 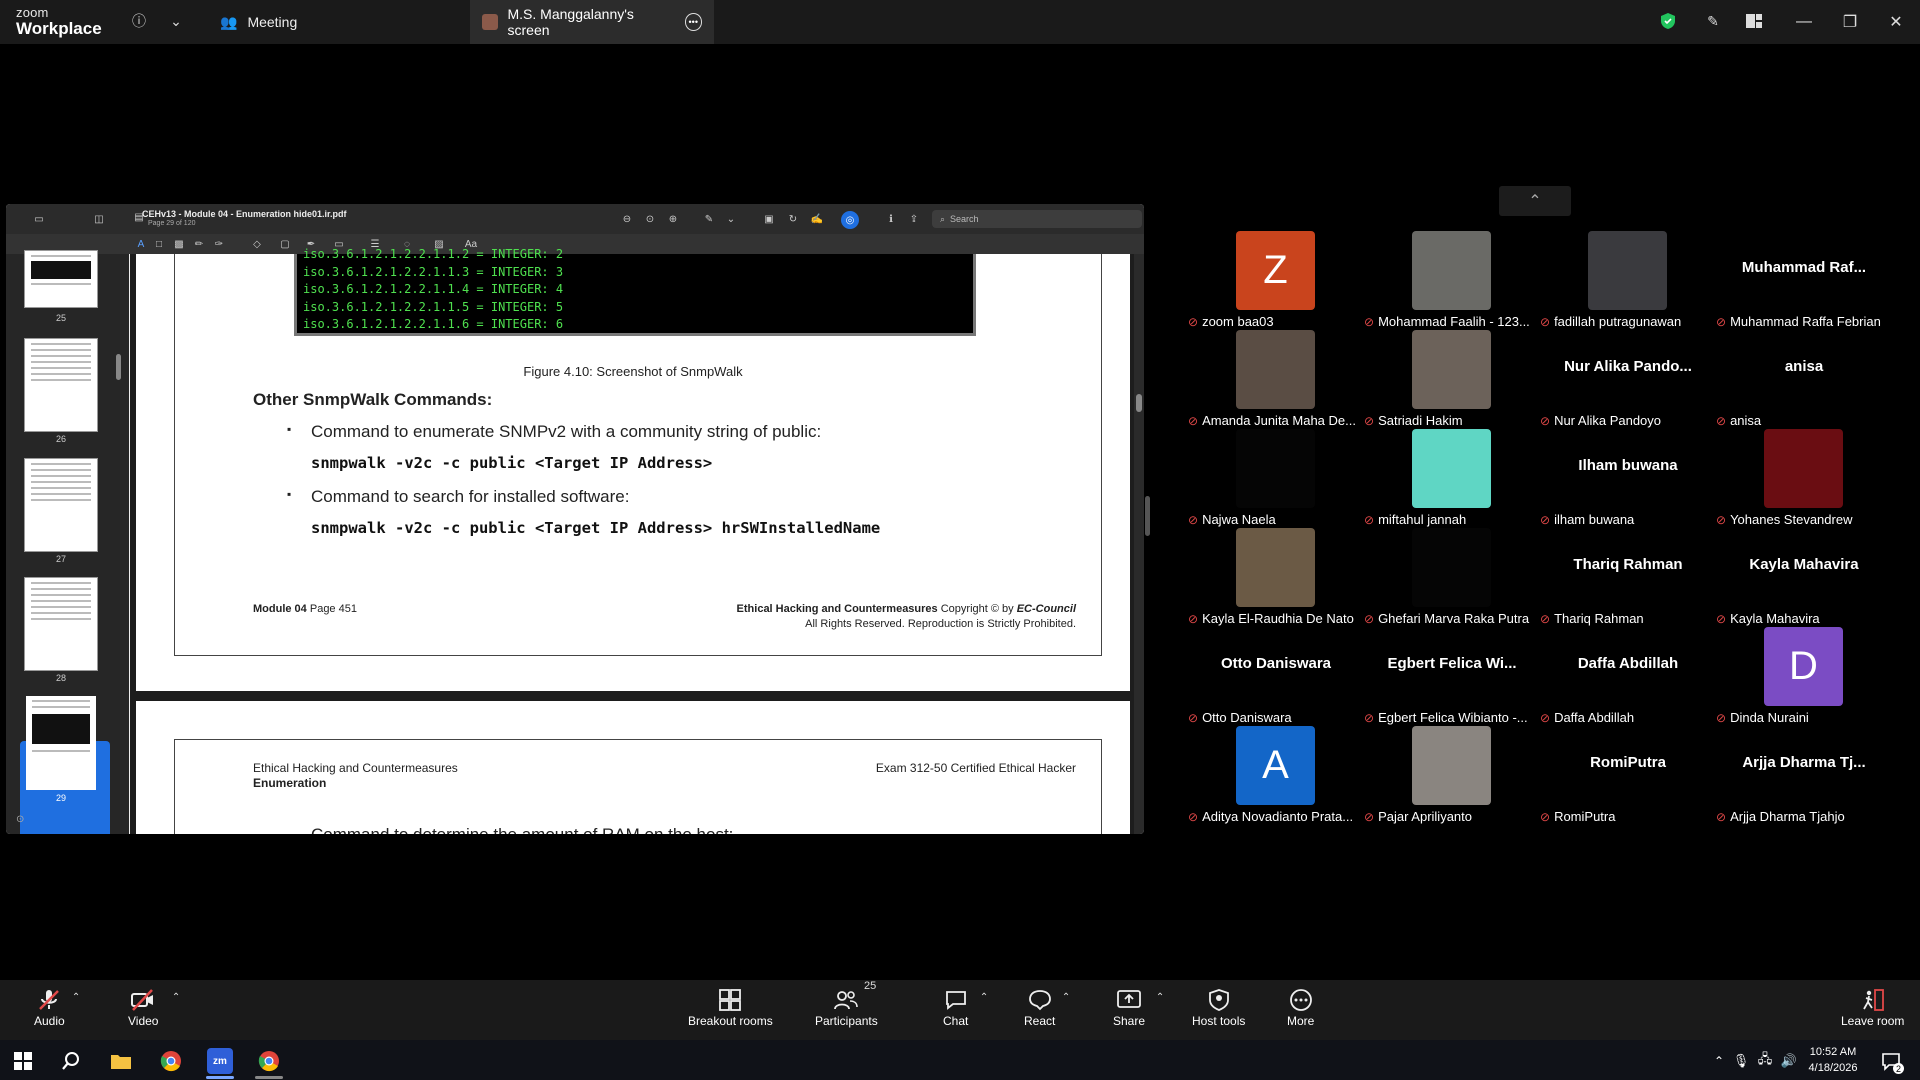 I want to click on participant-tile: D ⊘ Dinda Nuraini, so click(x=1804, y=676).